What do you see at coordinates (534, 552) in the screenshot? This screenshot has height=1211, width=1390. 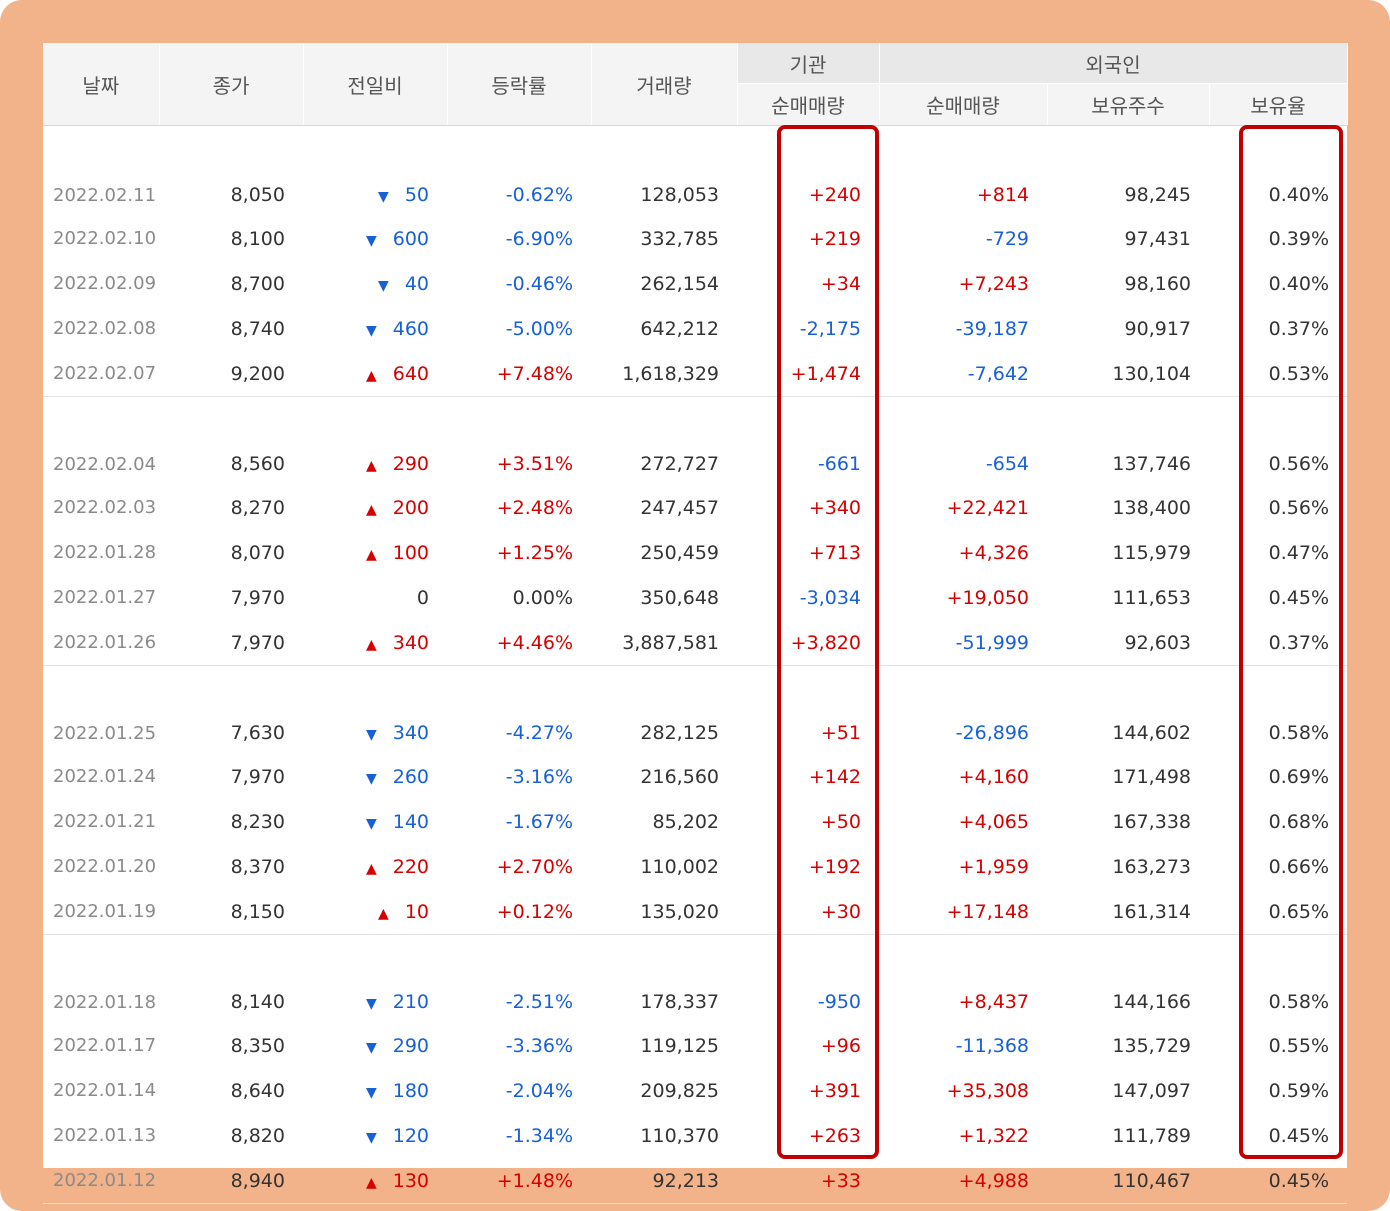 I see `cell-rate: +1.25%` at bounding box center [534, 552].